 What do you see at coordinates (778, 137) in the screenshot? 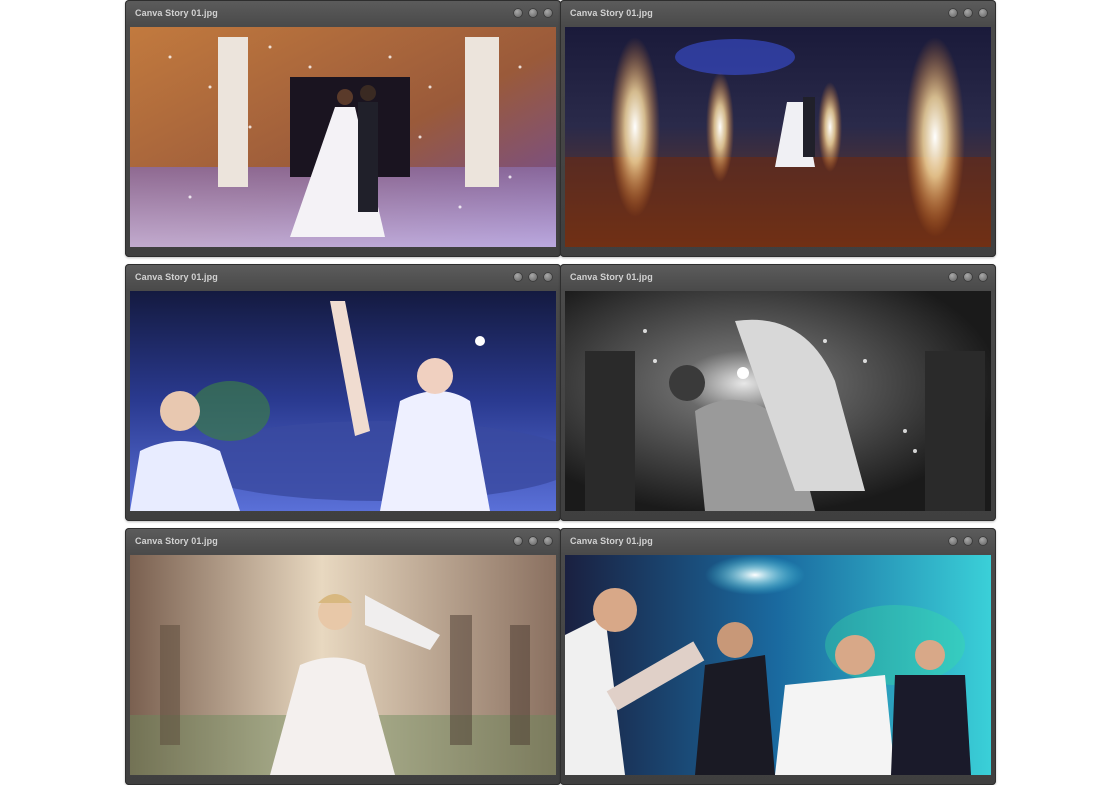
I see `first-dance-sparklers-photo` at bounding box center [778, 137].